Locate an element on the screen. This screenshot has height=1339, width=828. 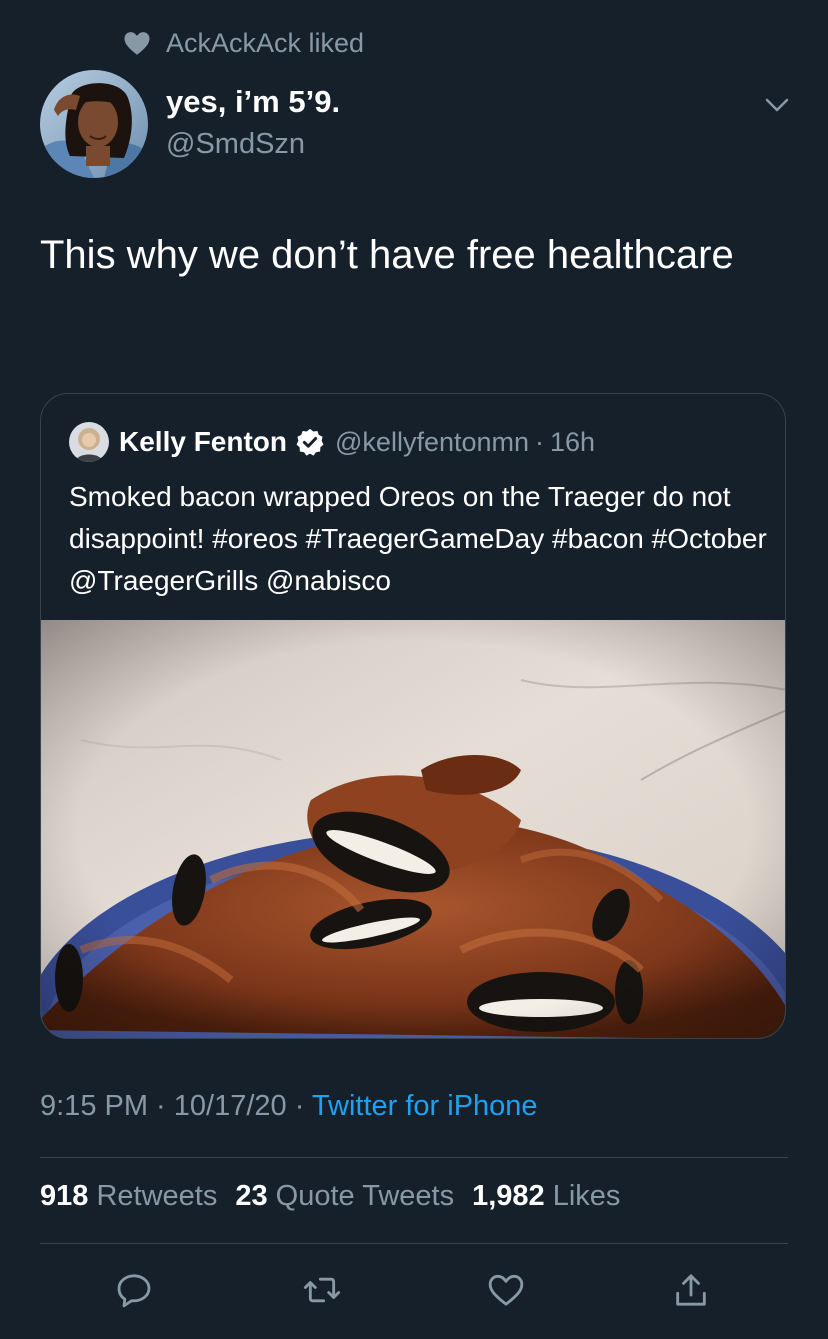
quote-tweets-count: 23 is located at coordinates (251, 1196).